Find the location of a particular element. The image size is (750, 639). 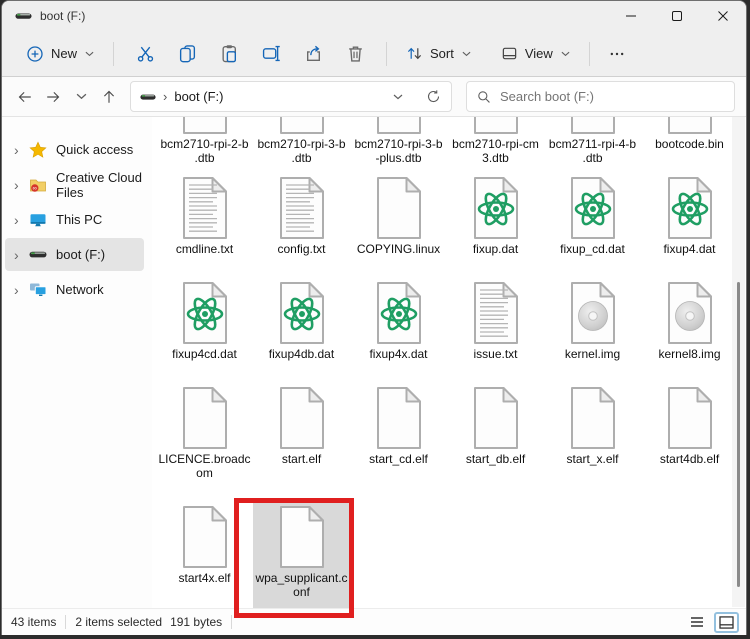

network-icon is located at coordinates (39, 290).